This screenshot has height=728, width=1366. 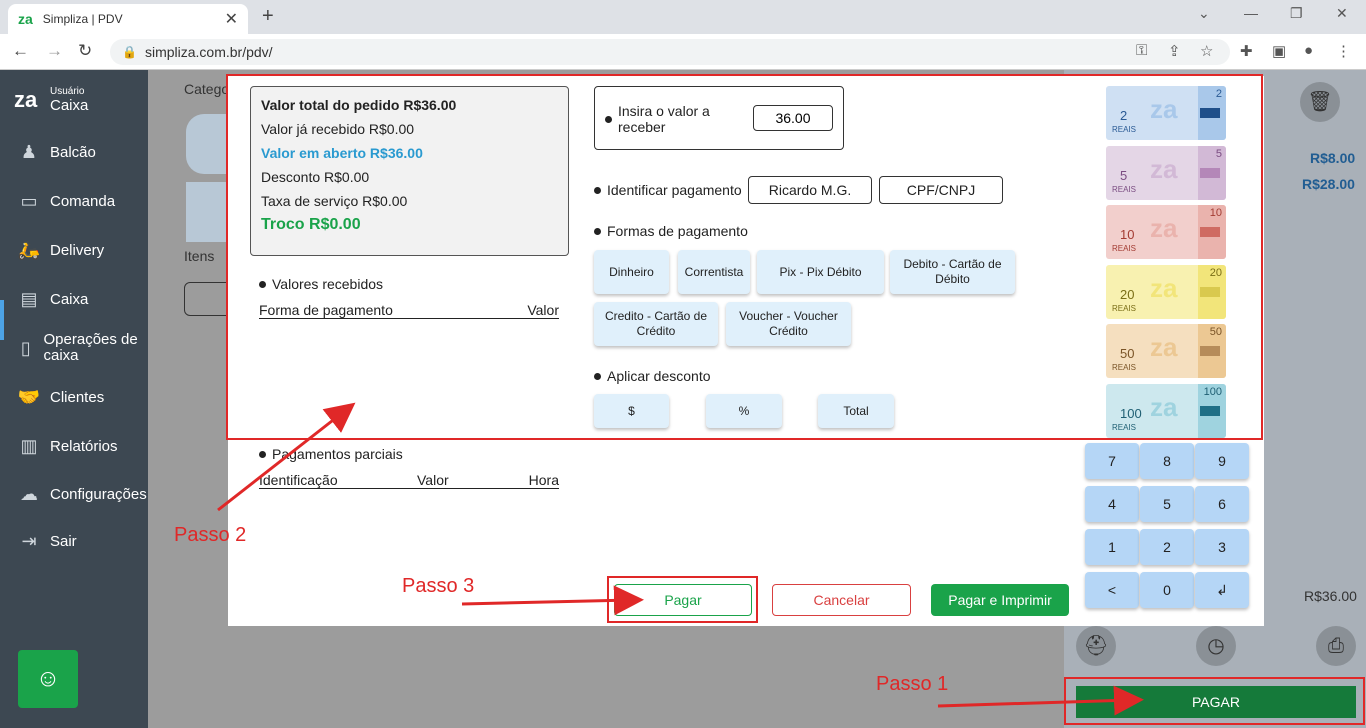 What do you see at coordinates (1040, 700) in the screenshot?
I see `arrow-step1` at bounding box center [1040, 700].